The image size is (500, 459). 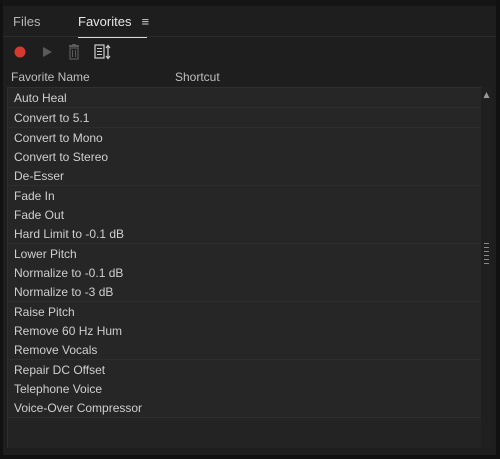 What do you see at coordinates (244, 312) in the screenshot?
I see `list-item: Raise Pitch` at bounding box center [244, 312].